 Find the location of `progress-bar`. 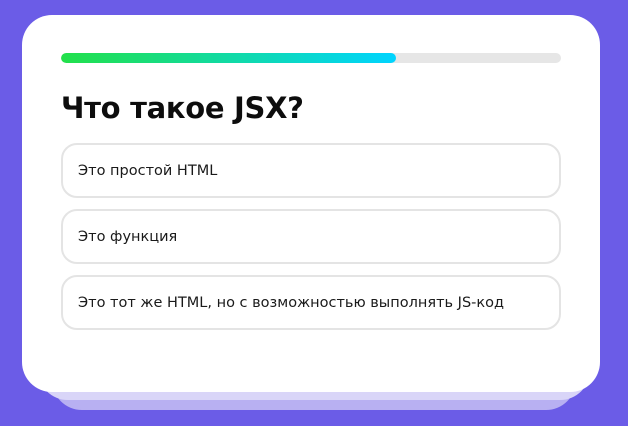

progress-bar is located at coordinates (311, 58).